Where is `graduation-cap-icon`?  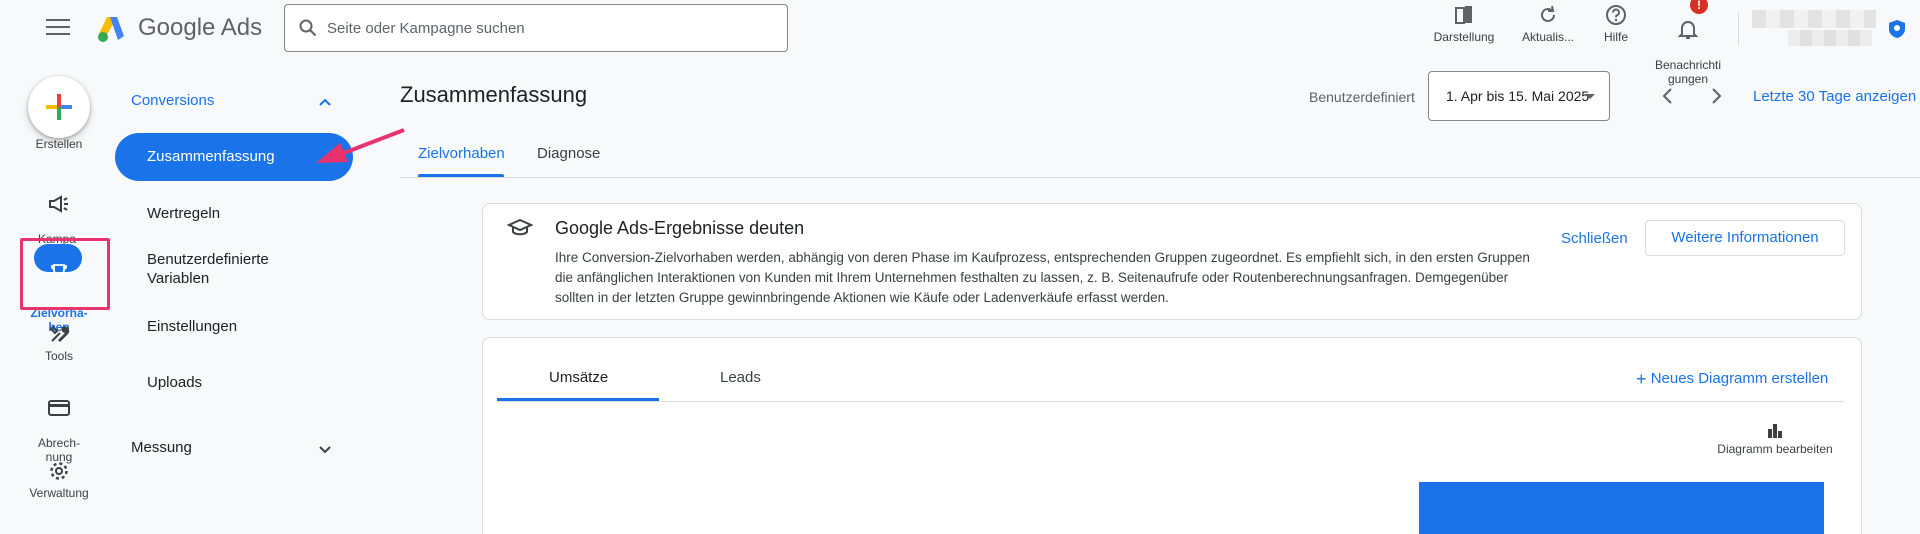
graduation-cap-icon is located at coordinates (520, 230).